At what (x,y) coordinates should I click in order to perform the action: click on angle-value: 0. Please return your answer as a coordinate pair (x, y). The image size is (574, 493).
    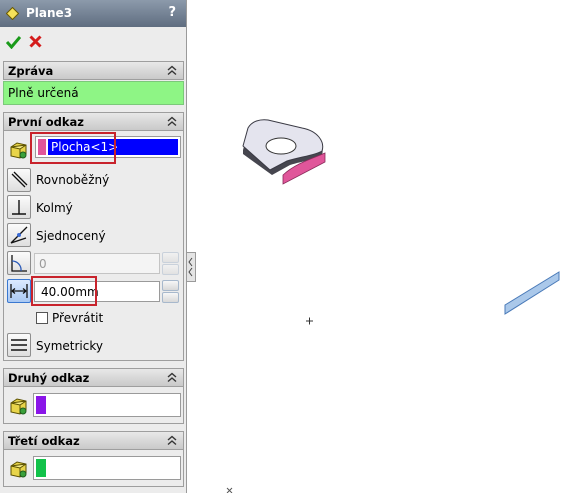
    Looking at the image, I should click on (43, 264).